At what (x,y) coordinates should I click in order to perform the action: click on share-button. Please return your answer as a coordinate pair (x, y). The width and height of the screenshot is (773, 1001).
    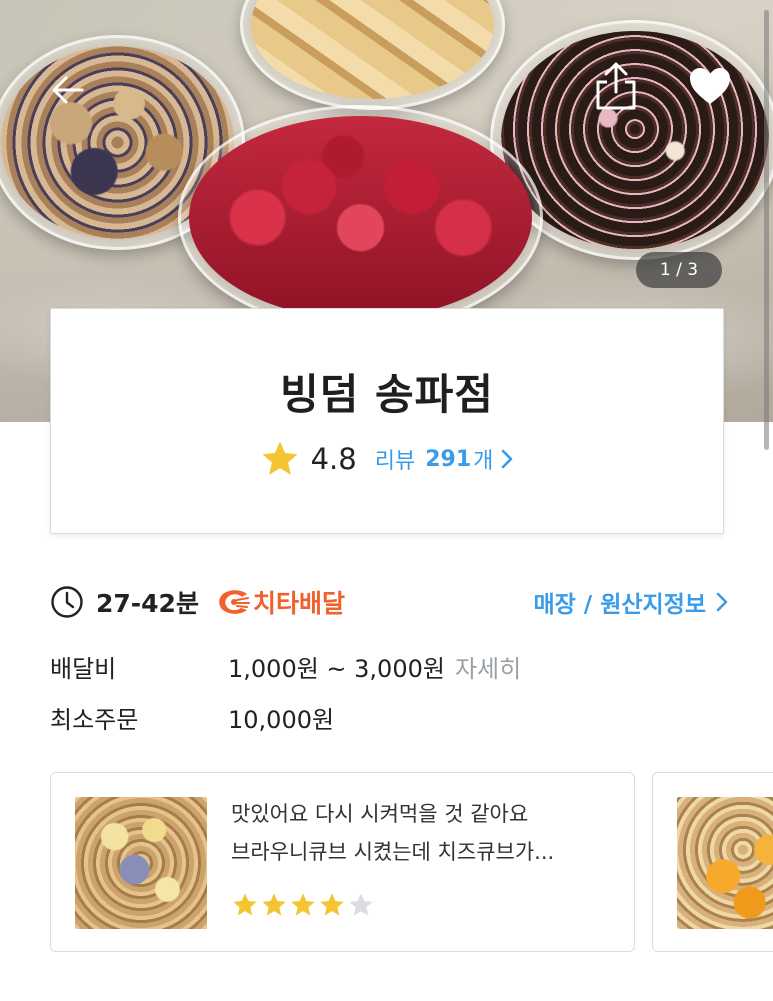
    Looking at the image, I should click on (616, 86).